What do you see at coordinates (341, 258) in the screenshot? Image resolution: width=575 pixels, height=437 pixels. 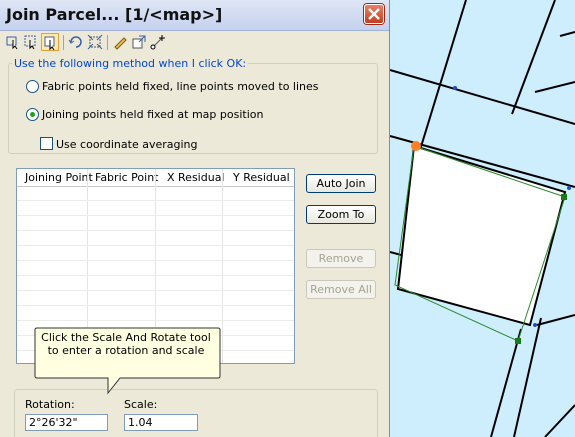 I see `remove-button: Remove` at bounding box center [341, 258].